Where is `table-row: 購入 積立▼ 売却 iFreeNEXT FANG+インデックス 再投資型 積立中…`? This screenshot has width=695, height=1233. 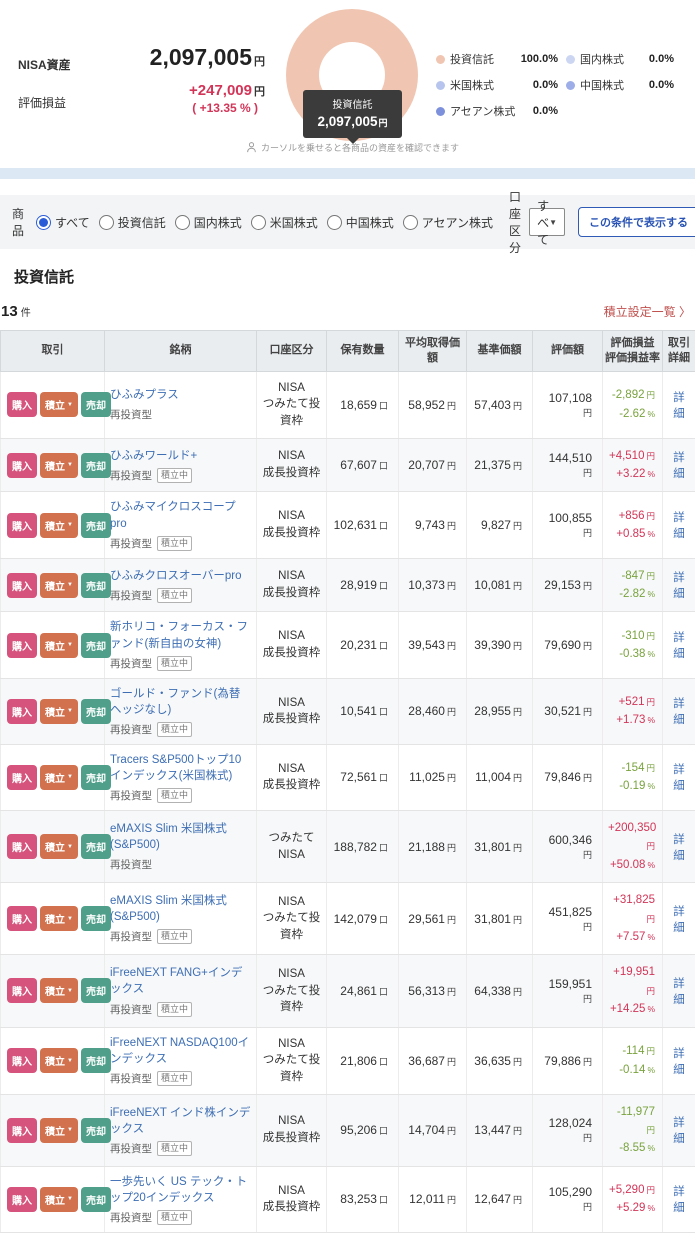 table-row: 購入 積立▼ 売却 iFreeNEXT FANG+インデックス 再投資型 積立中… is located at coordinates (348, 991).